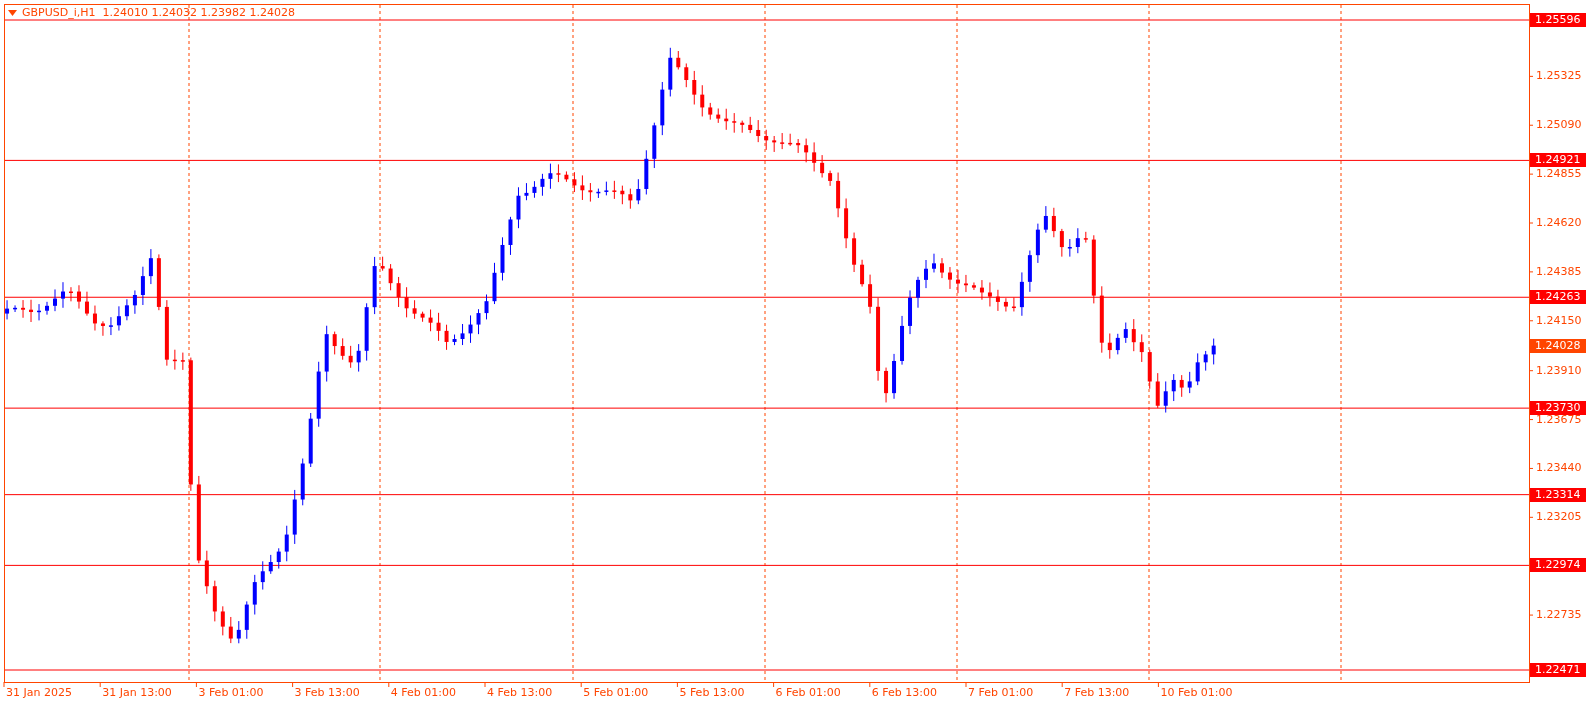 This screenshot has width=1586, height=708. What do you see at coordinates (1558, 160) in the screenshot?
I see `price-tag: 1.24921` at bounding box center [1558, 160].